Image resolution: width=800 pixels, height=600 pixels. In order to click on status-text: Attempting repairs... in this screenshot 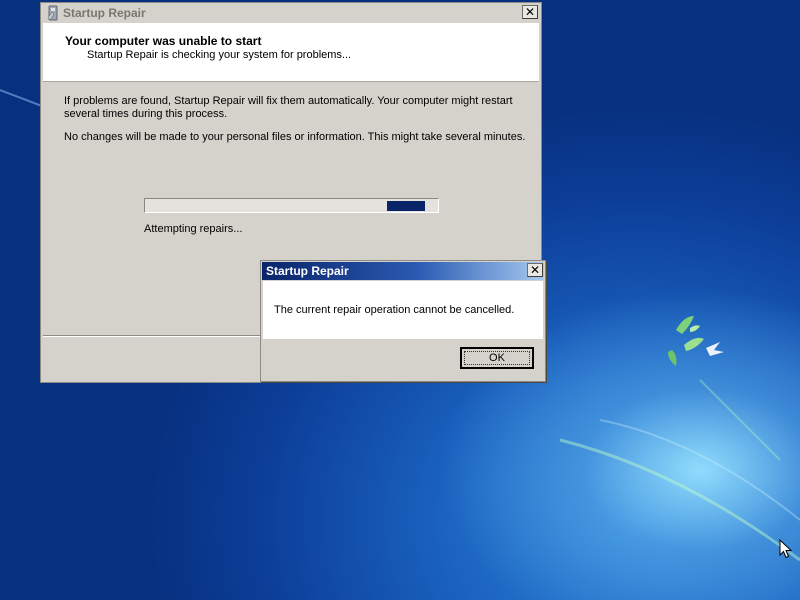, I will do `click(193, 229)`.